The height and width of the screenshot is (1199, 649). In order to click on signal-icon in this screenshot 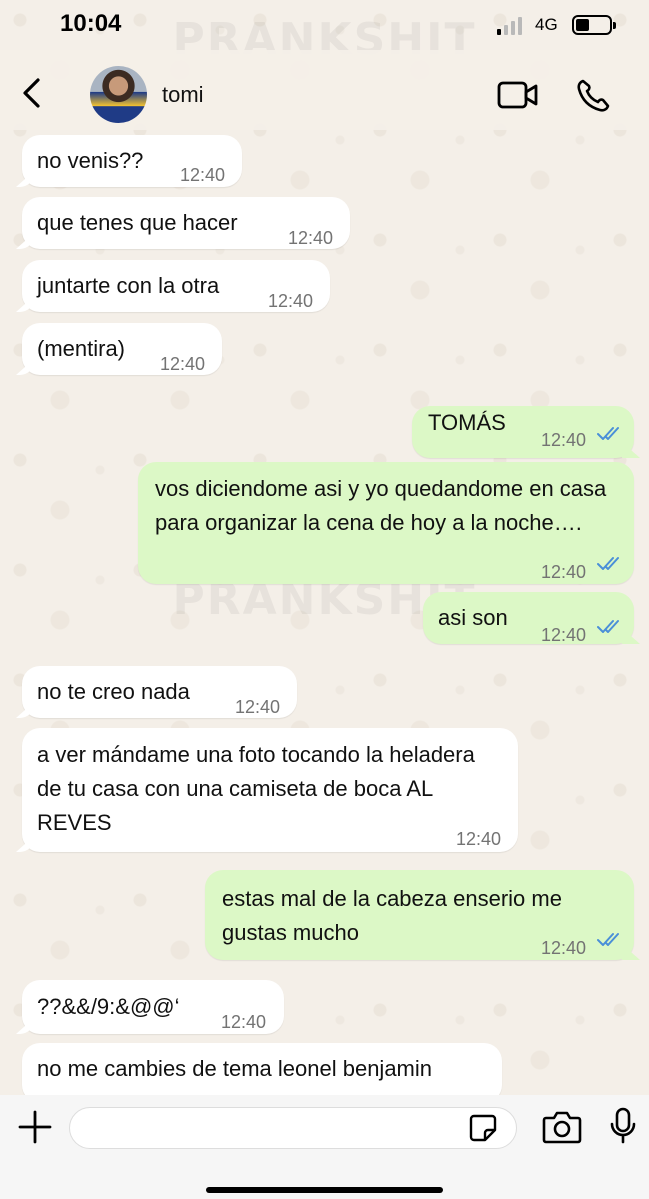, I will do `click(511, 26)`.